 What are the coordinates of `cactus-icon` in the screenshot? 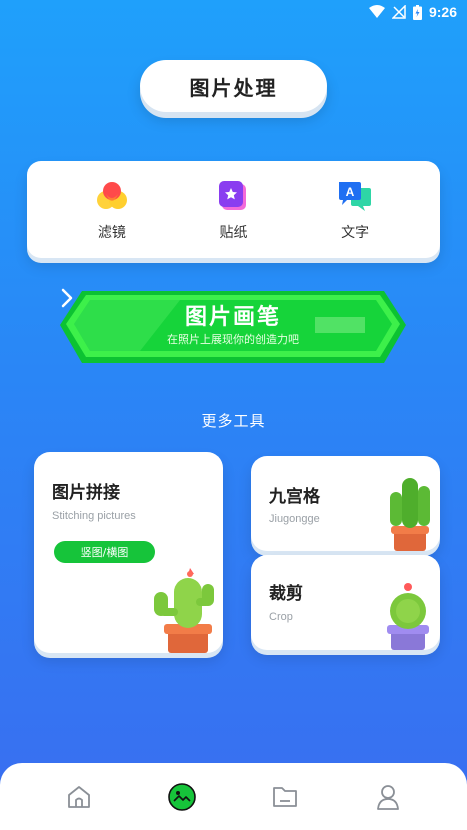 It's located at (184, 610).